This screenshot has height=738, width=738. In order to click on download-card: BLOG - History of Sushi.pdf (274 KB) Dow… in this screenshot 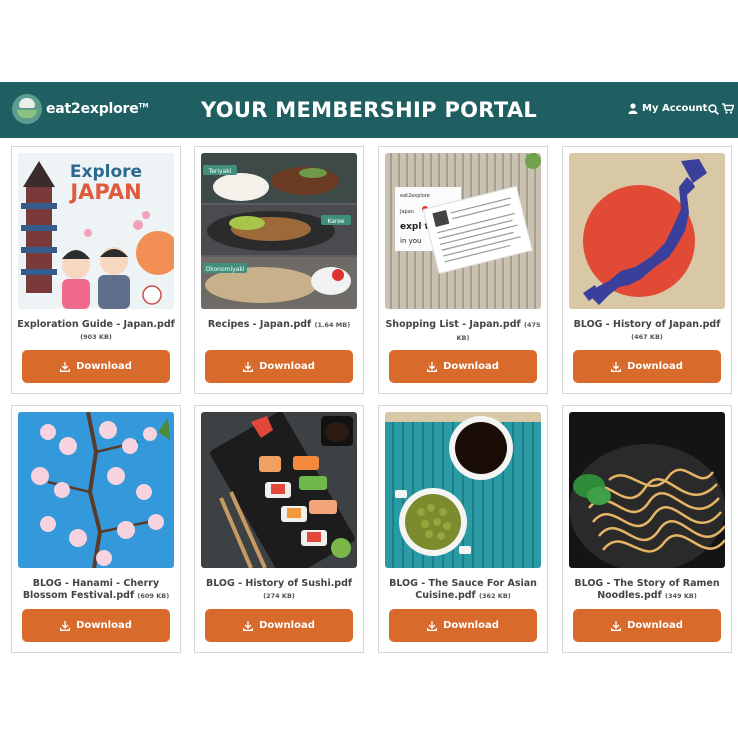, I will do `click(279, 529)`.